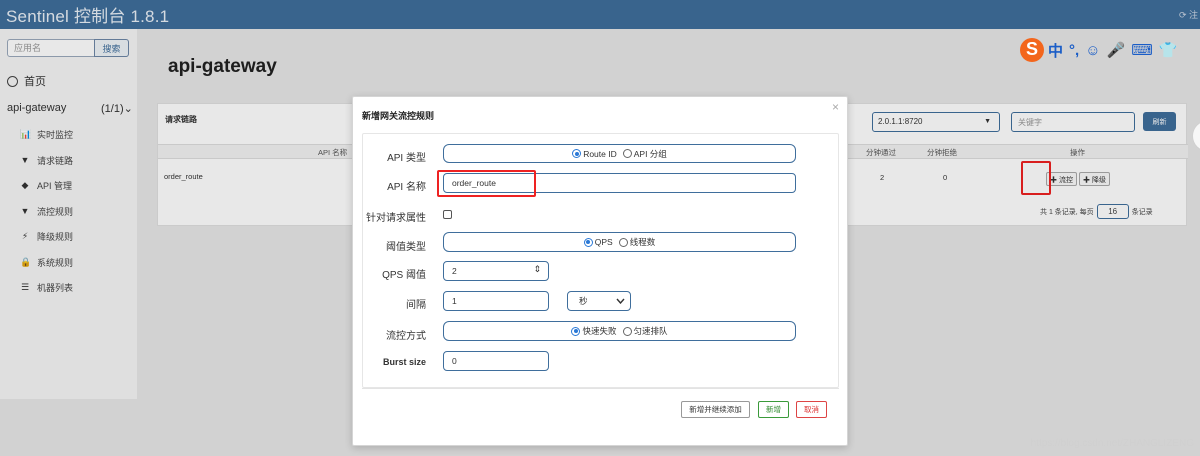 Image resolution: width=1200 pixels, height=456 pixels. I want to click on threshold-type-radio-group: QPS 线程数, so click(619, 242).